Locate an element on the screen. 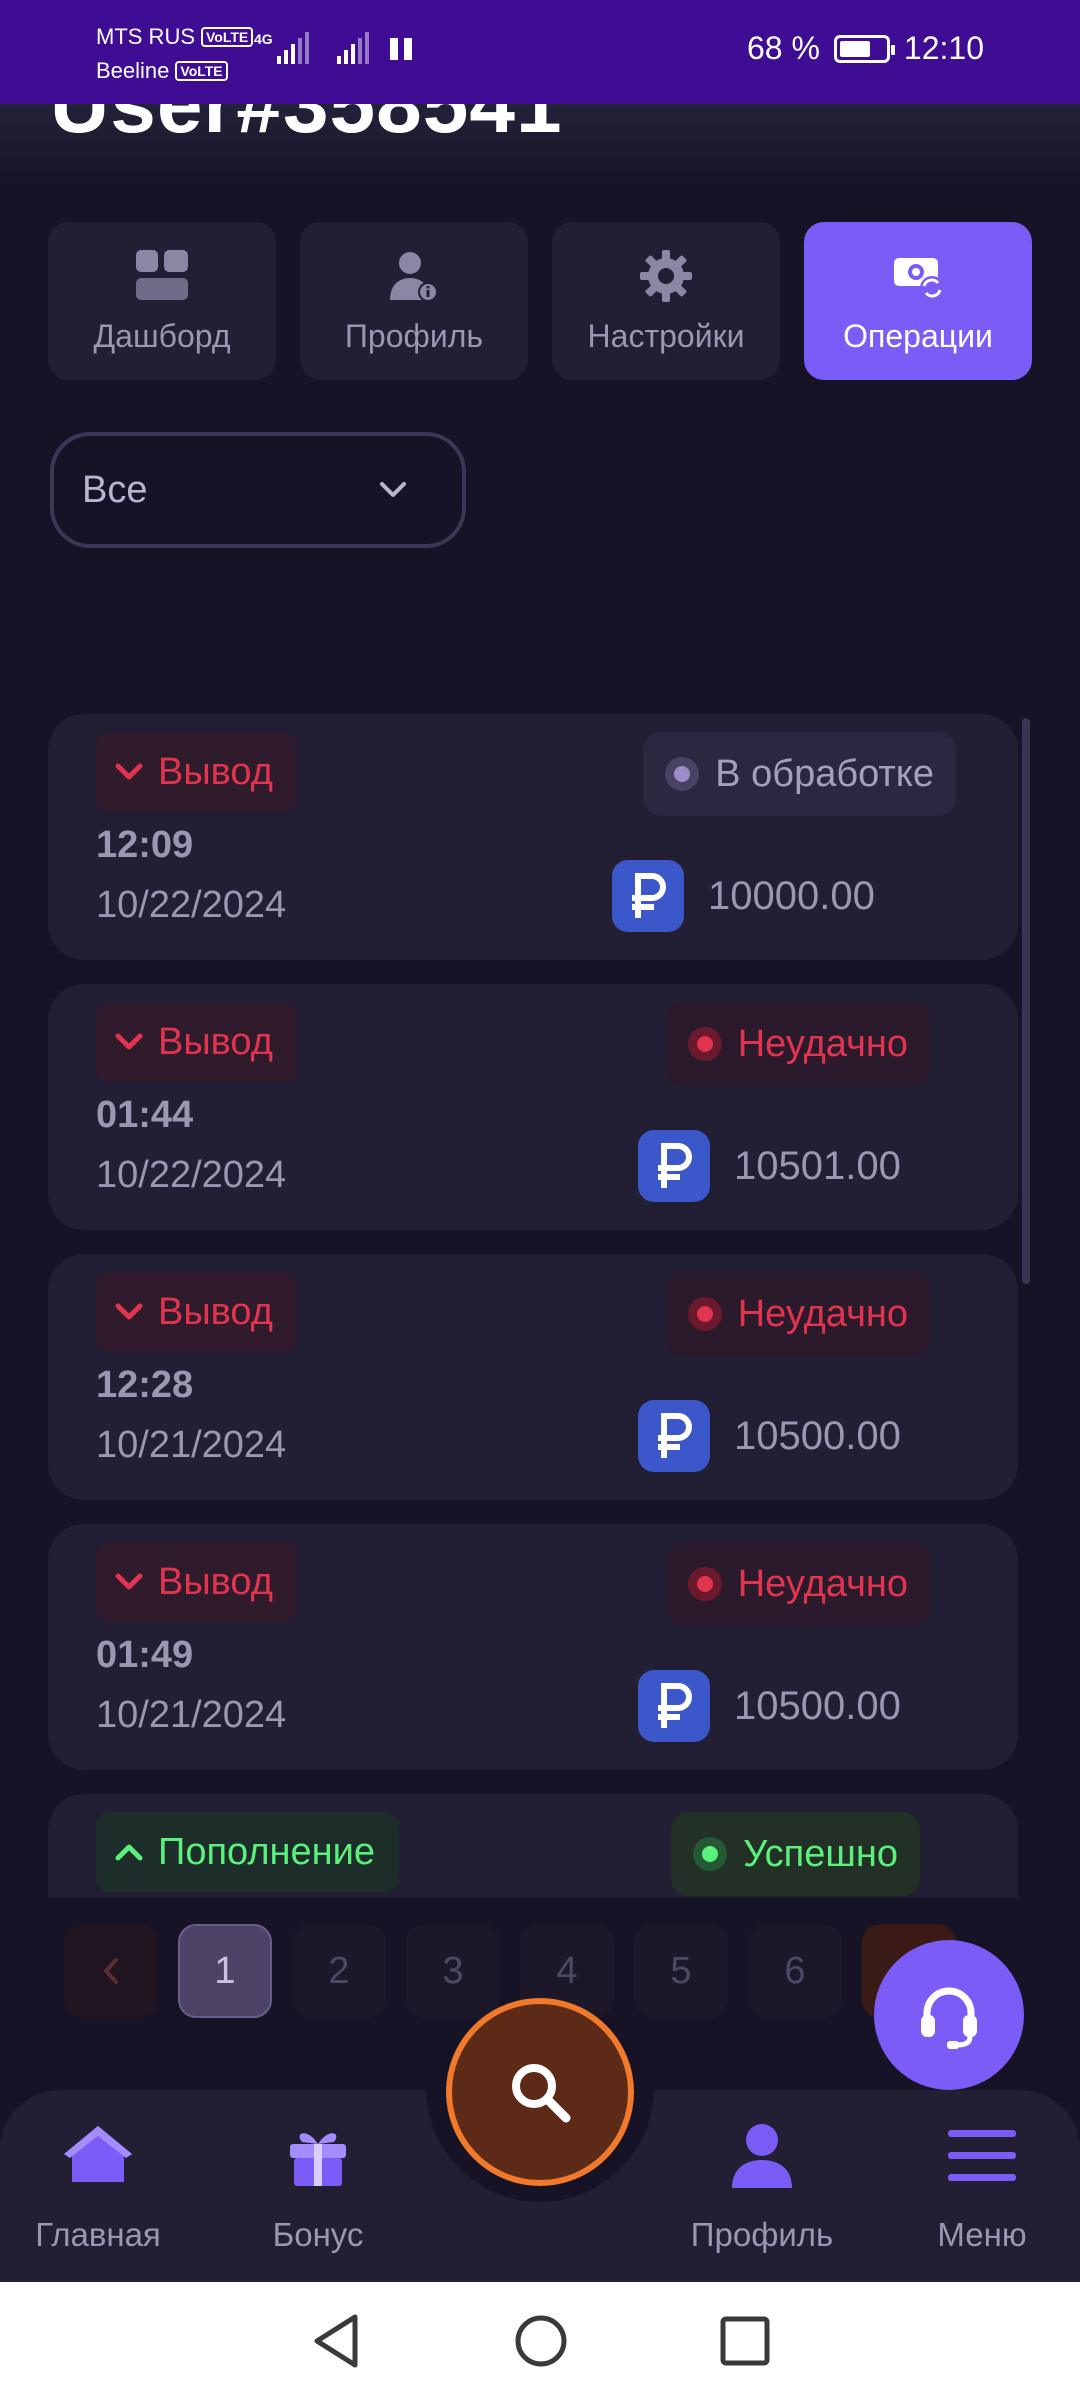  back-icon is located at coordinates (336, 2341).